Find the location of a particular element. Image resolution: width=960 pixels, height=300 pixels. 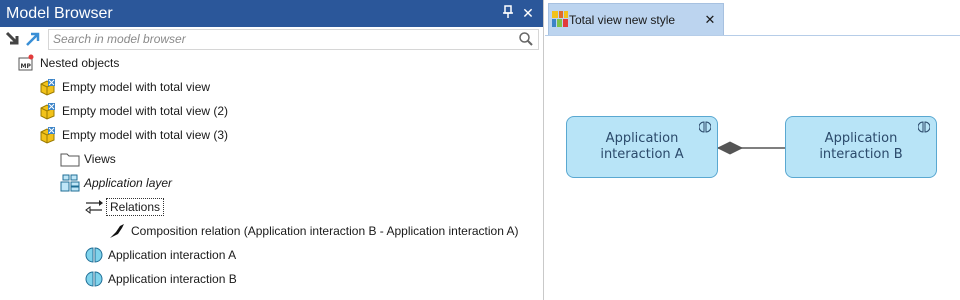

application-interaction-a-element: Application interaction A is located at coordinates (642, 147).